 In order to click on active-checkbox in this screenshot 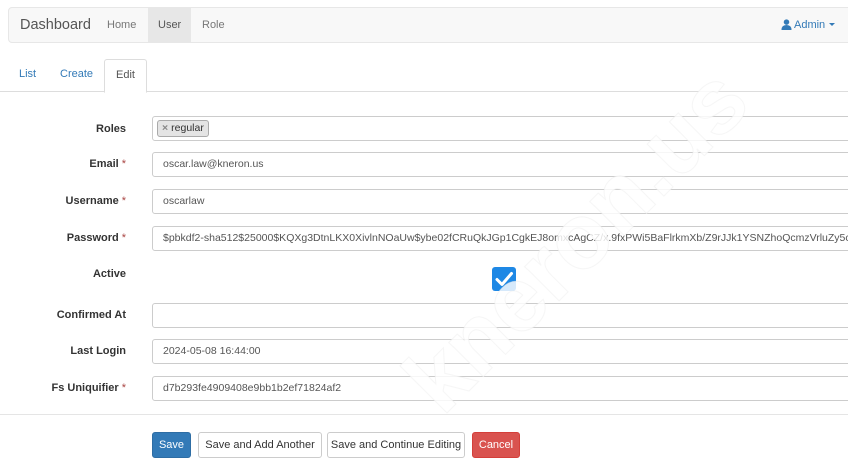, I will do `click(504, 279)`.